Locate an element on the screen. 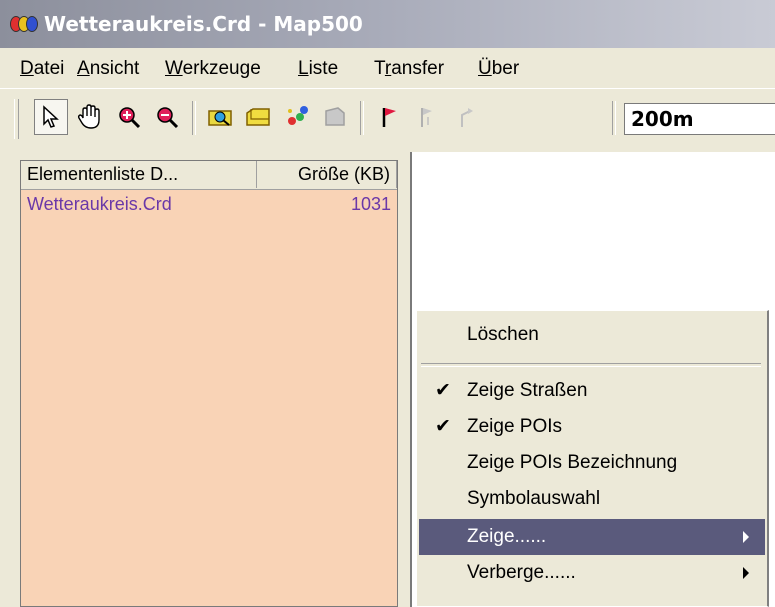  zoom-in-icon is located at coordinates (130, 118).